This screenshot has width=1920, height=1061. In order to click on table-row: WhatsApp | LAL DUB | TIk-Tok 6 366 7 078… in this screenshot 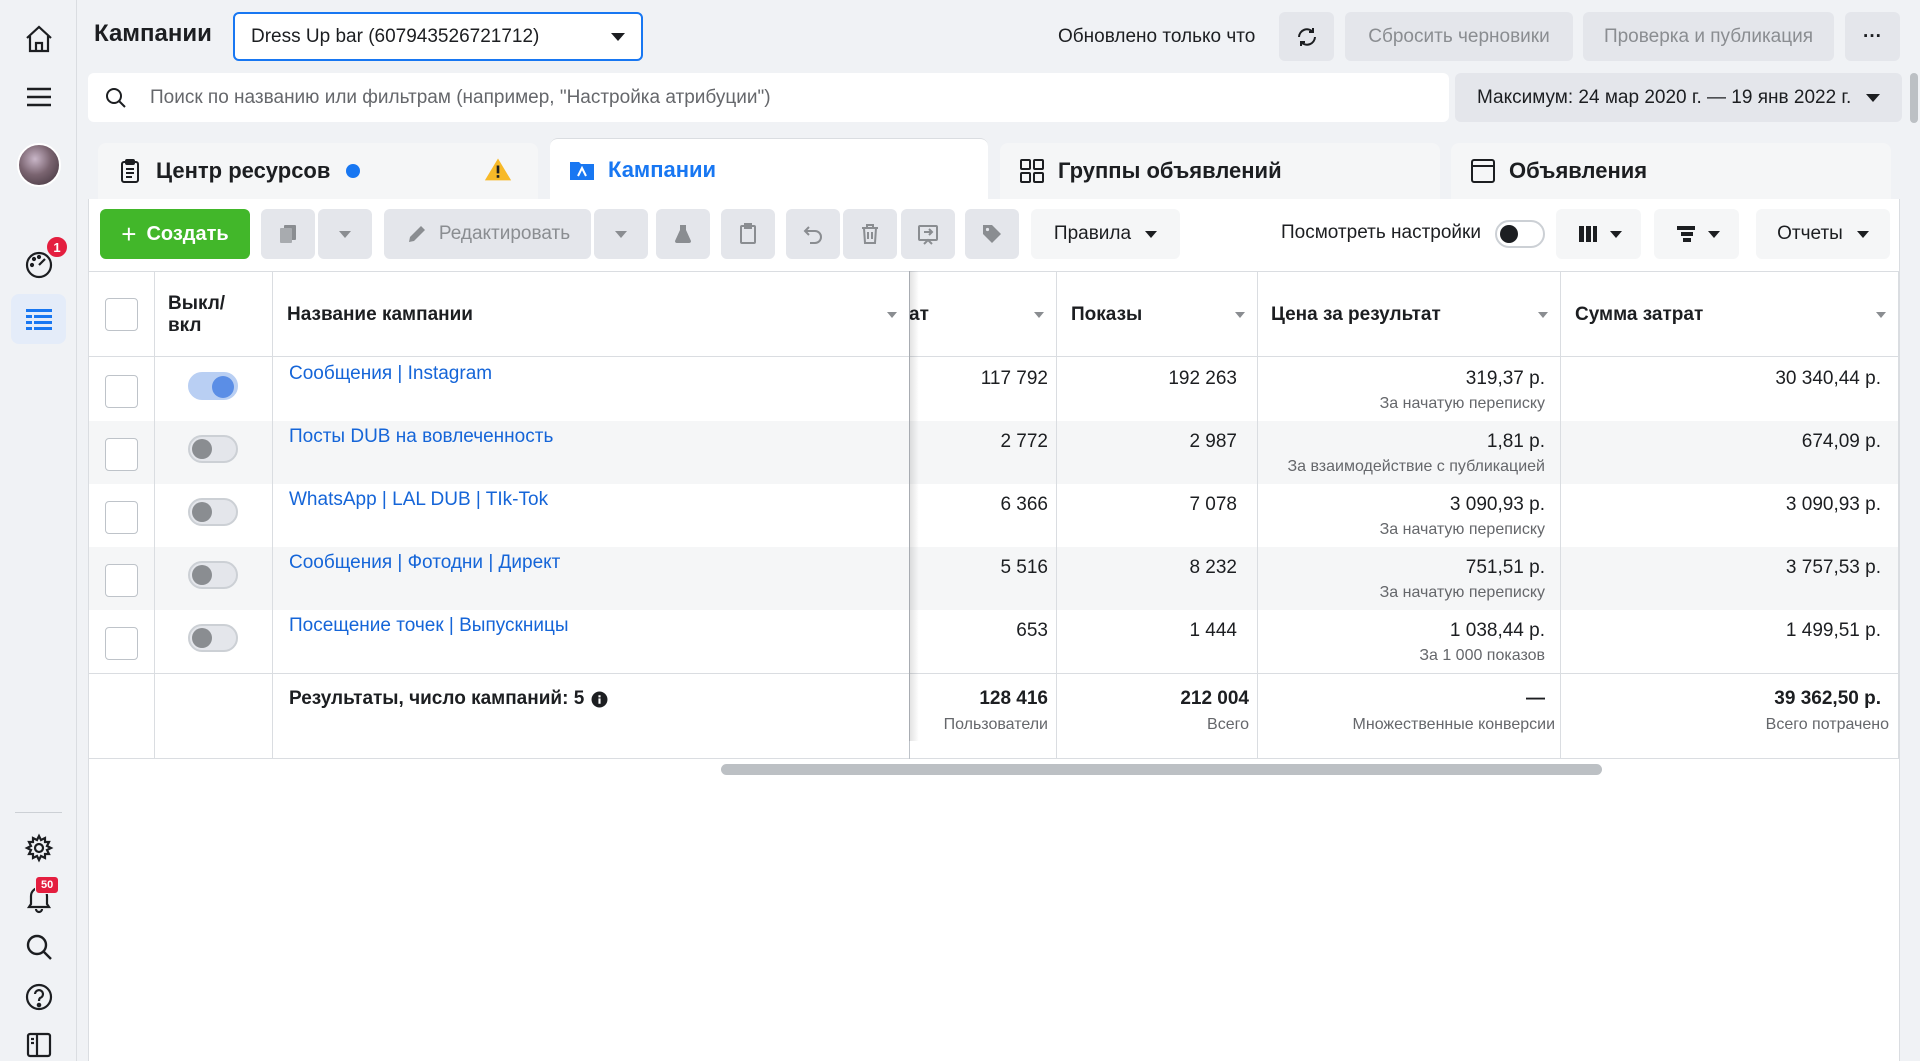, I will do `click(994, 515)`.